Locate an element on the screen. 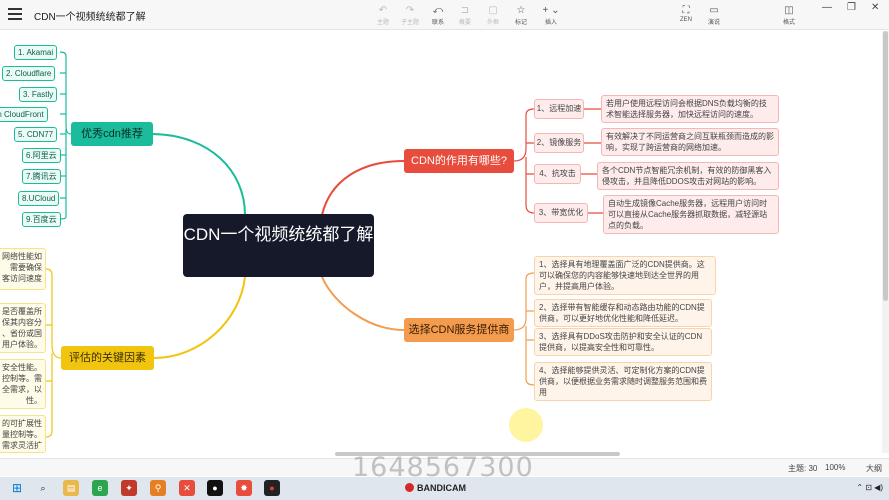 The height and width of the screenshot is (500, 889). topic-key-factors: 评估的关键因素 is located at coordinates (107, 358).